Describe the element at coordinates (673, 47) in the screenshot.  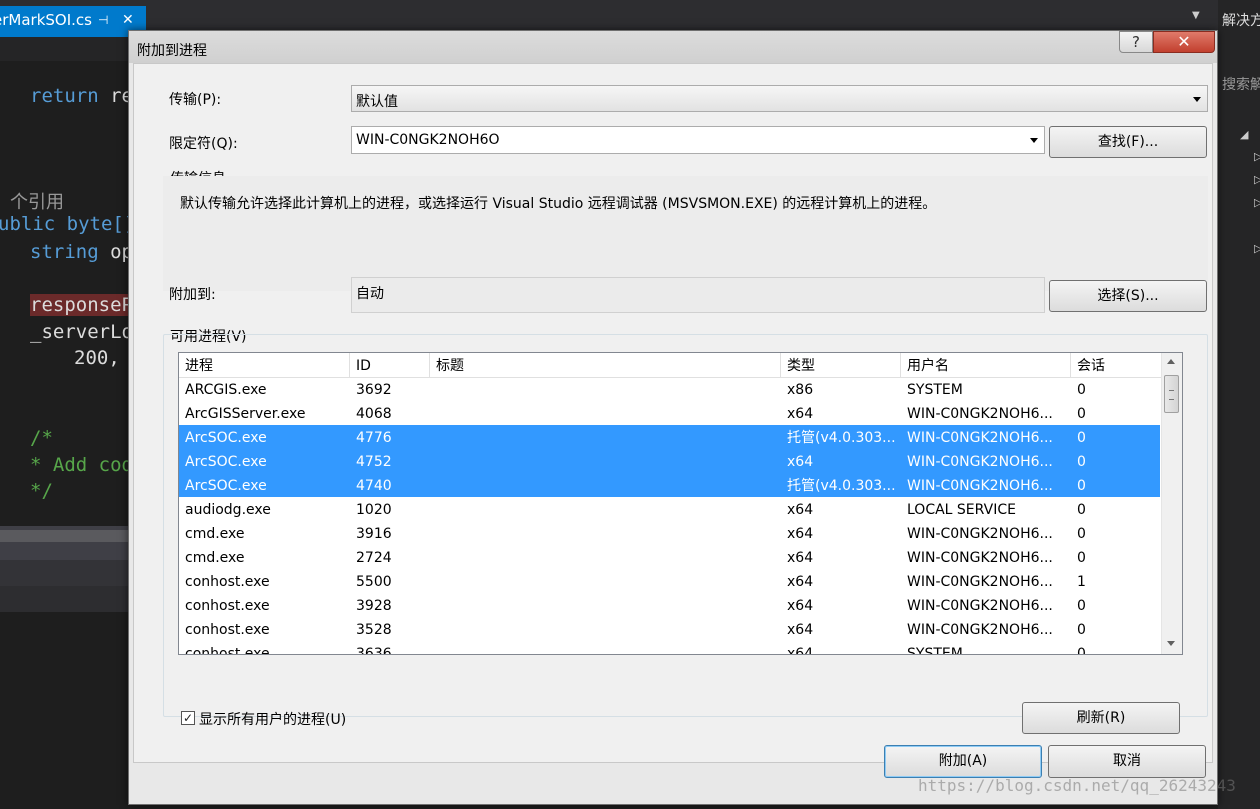
I see `dialog-titlebar: 附加到进程 ? ✕` at that location.